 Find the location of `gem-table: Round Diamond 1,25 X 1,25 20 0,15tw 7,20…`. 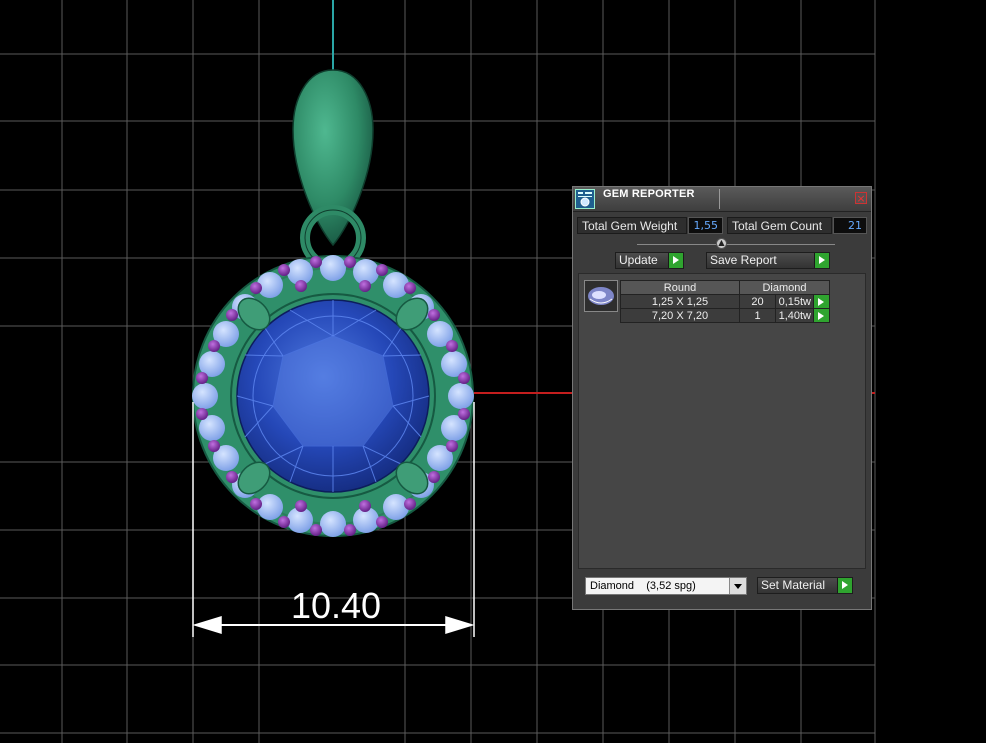

gem-table: Round Diamond 1,25 X 1,25 20 0,15tw 7,20… is located at coordinates (725, 301).